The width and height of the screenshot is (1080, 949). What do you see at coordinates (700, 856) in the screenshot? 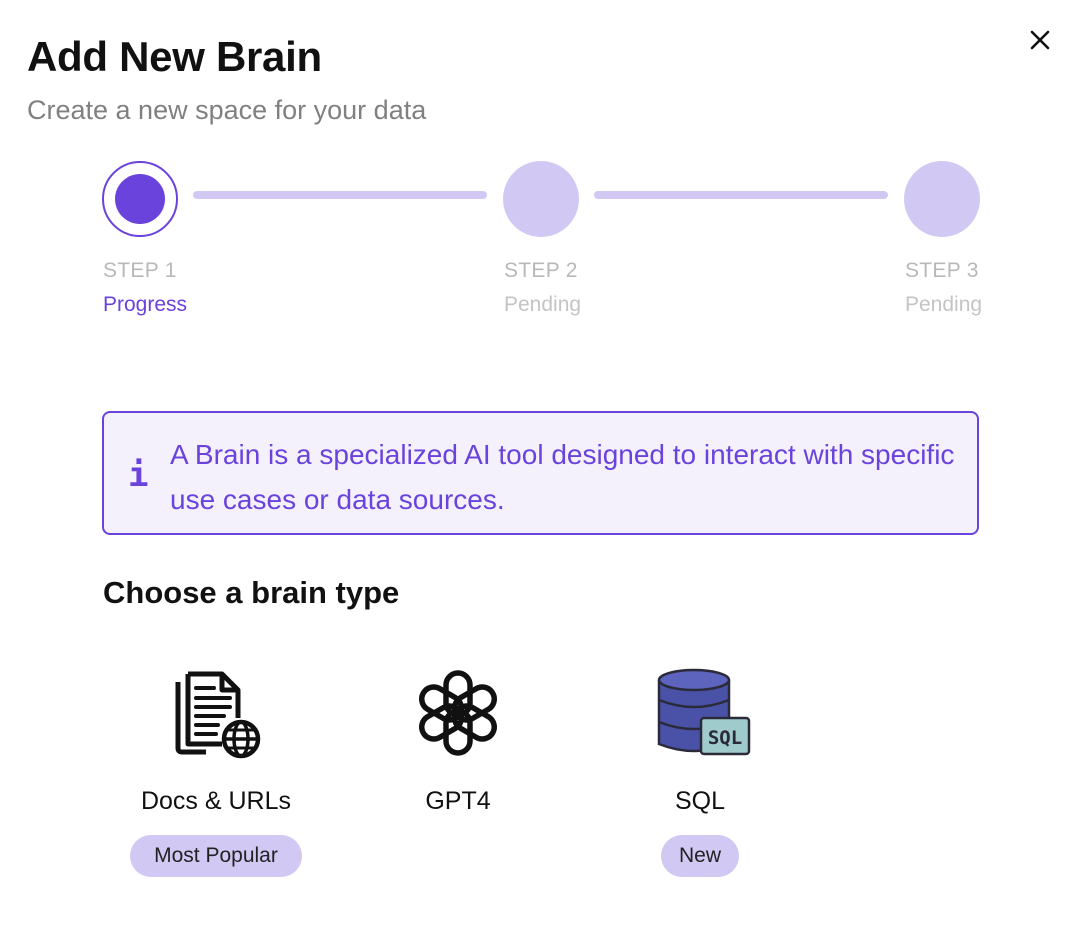
I see `new-badge: New` at bounding box center [700, 856].